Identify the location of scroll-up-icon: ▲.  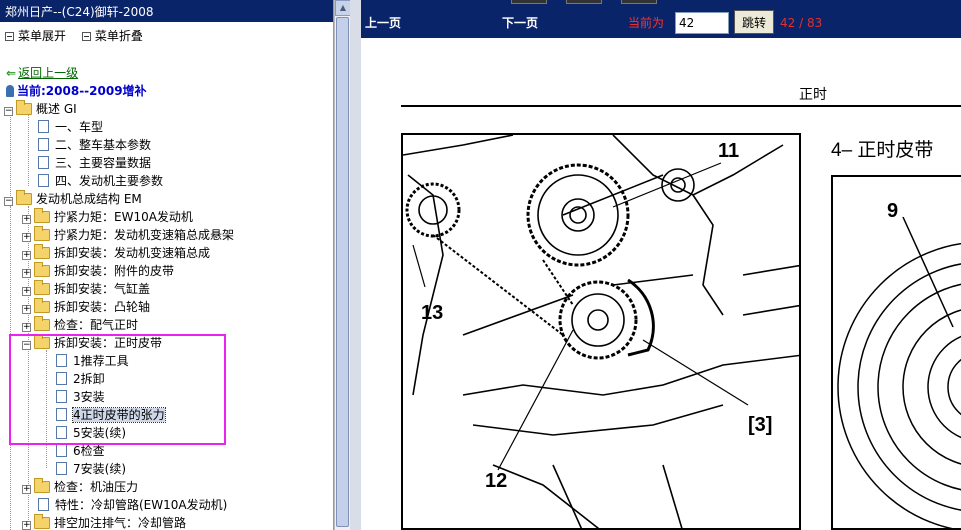
(343, 8).